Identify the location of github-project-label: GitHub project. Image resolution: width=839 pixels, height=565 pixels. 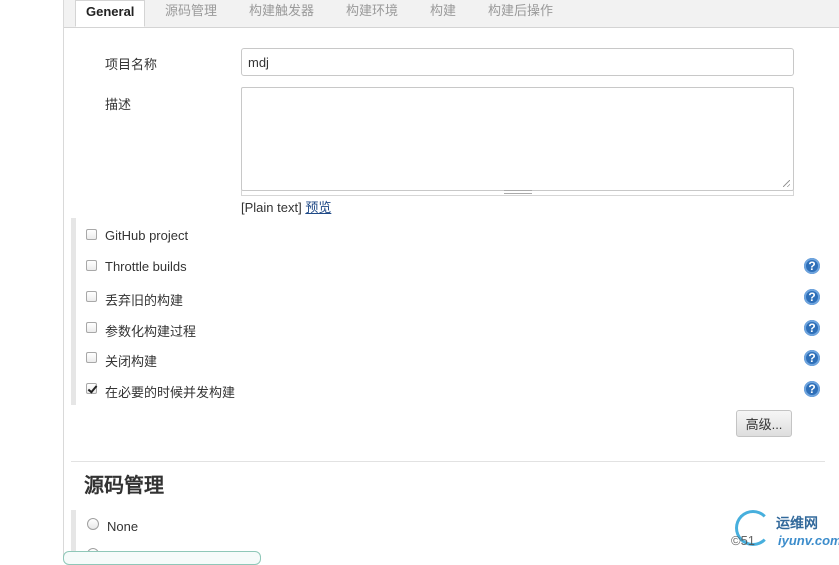
(147, 235).